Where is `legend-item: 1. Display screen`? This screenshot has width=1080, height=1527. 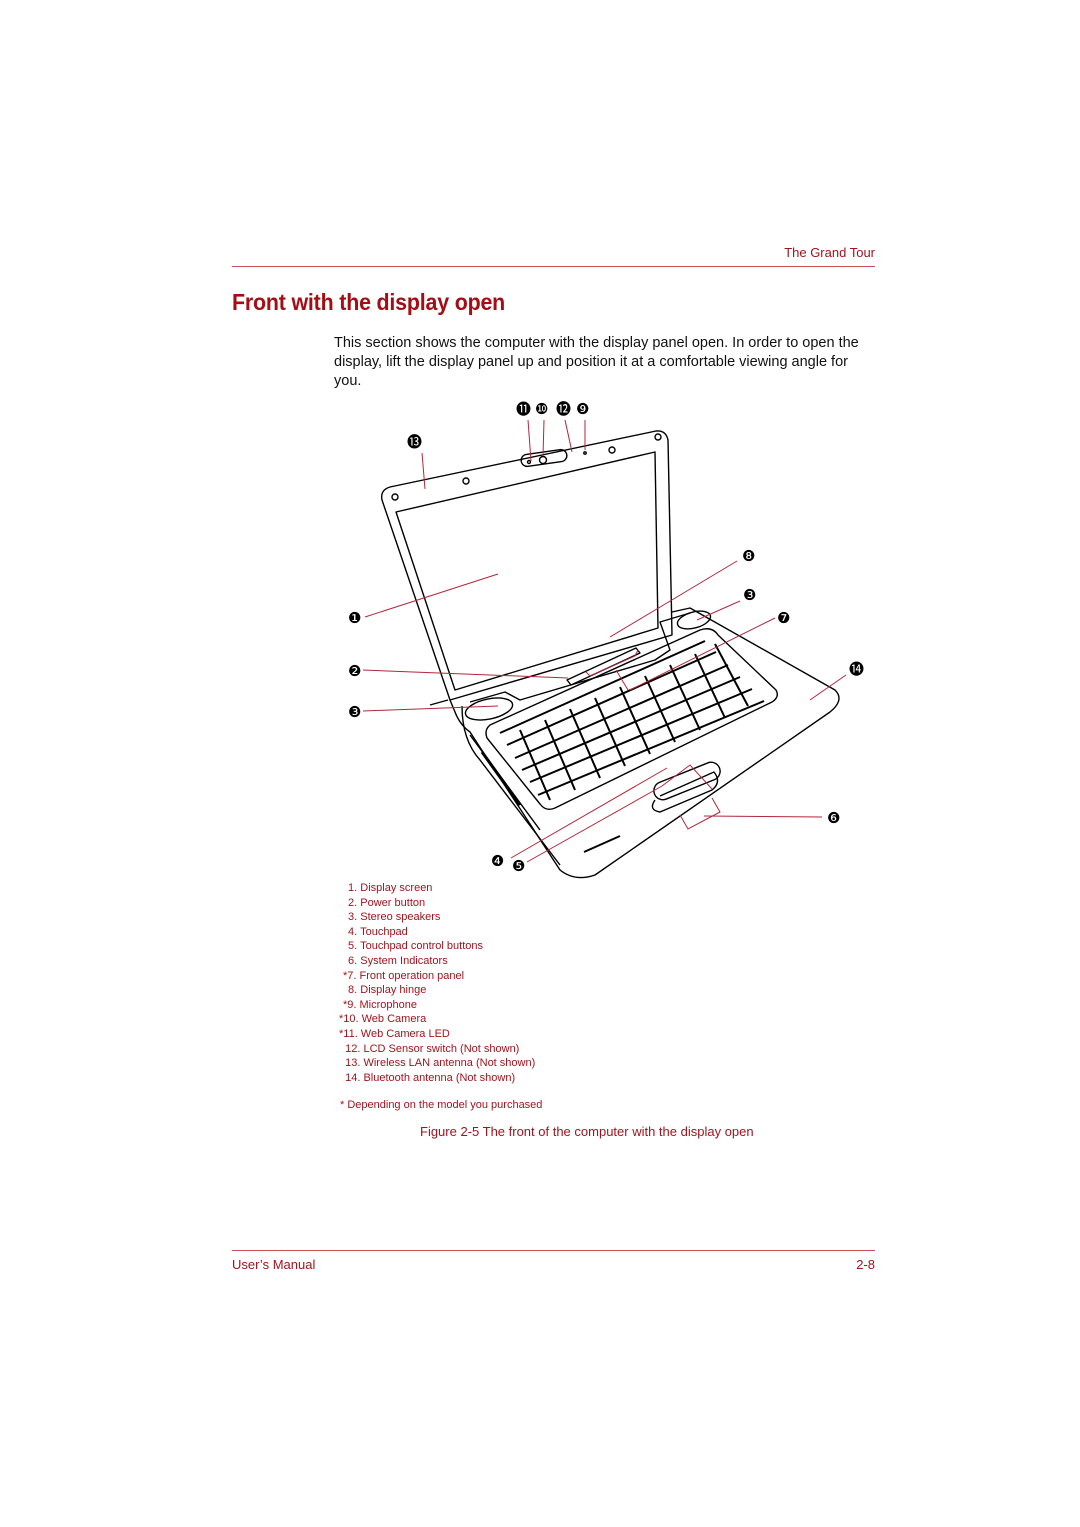 legend-item: 1. Display screen is located at coordinates (389, 888).